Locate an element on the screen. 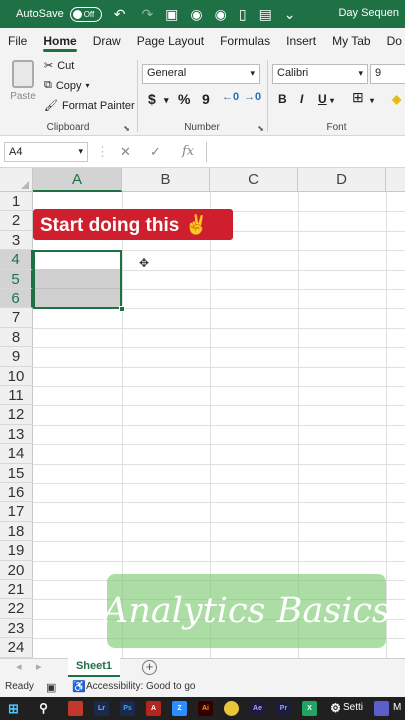  currency-button: $ is located at coordinates (152, 99).